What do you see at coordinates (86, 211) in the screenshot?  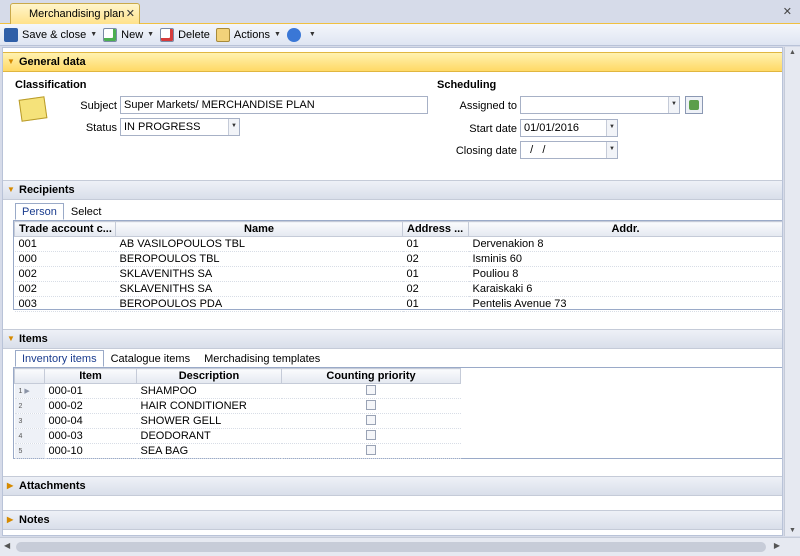 I see `tab-select: Select` at bounding box center [86, 211].